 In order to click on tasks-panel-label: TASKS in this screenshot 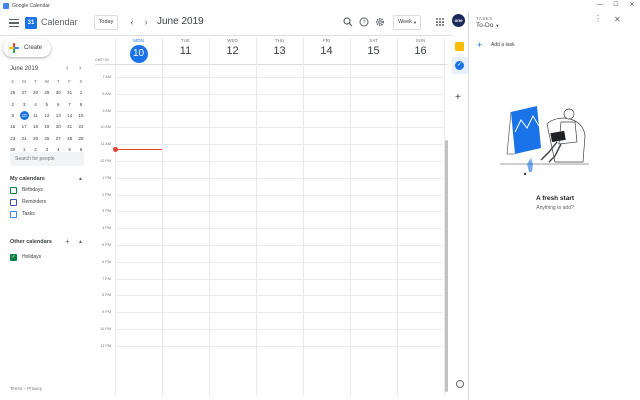, I will do `click(484, 18)`.